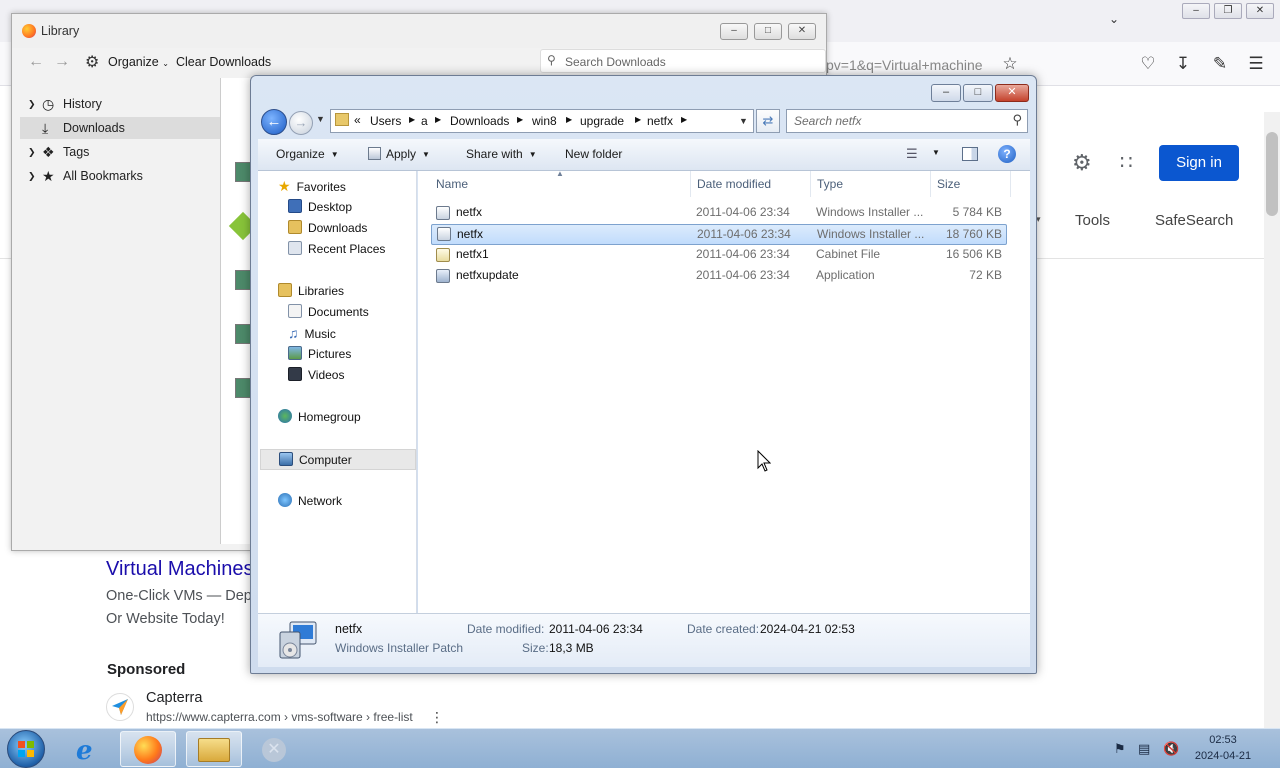 This screenshot has height=768, width=1280. Describe the element at coordinates (385, 121) in the screenshot. I see `breadcrumb-users: Users` at that location.